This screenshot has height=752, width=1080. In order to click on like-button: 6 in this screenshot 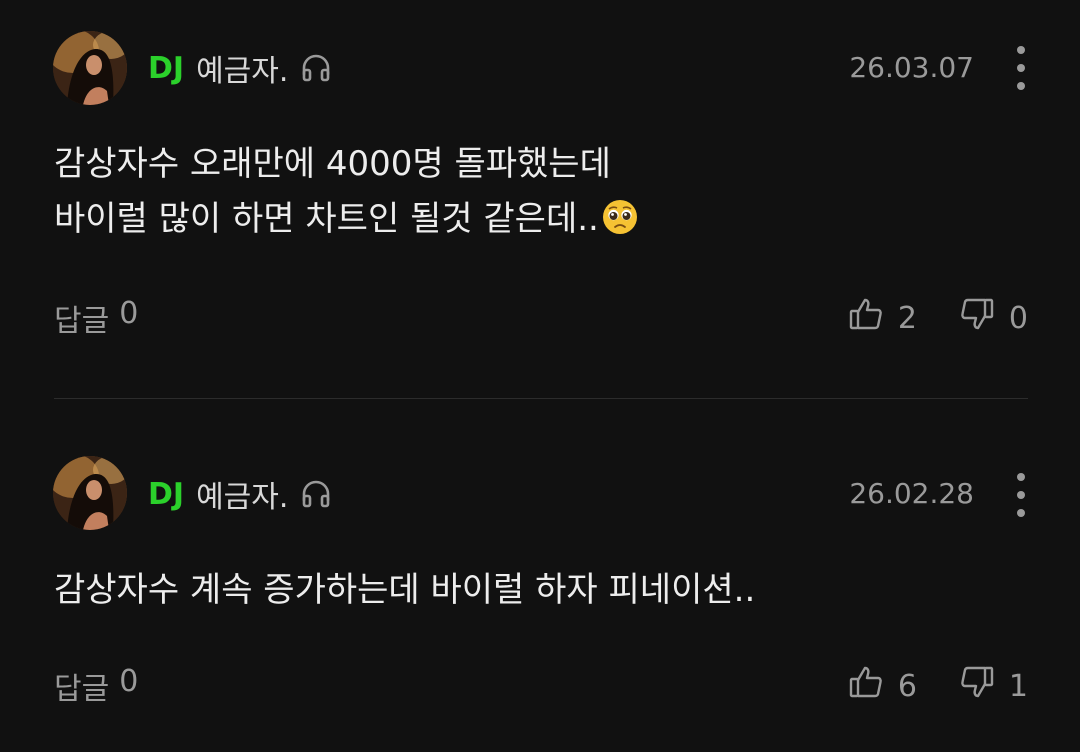, I will do `click(882, 686)`.